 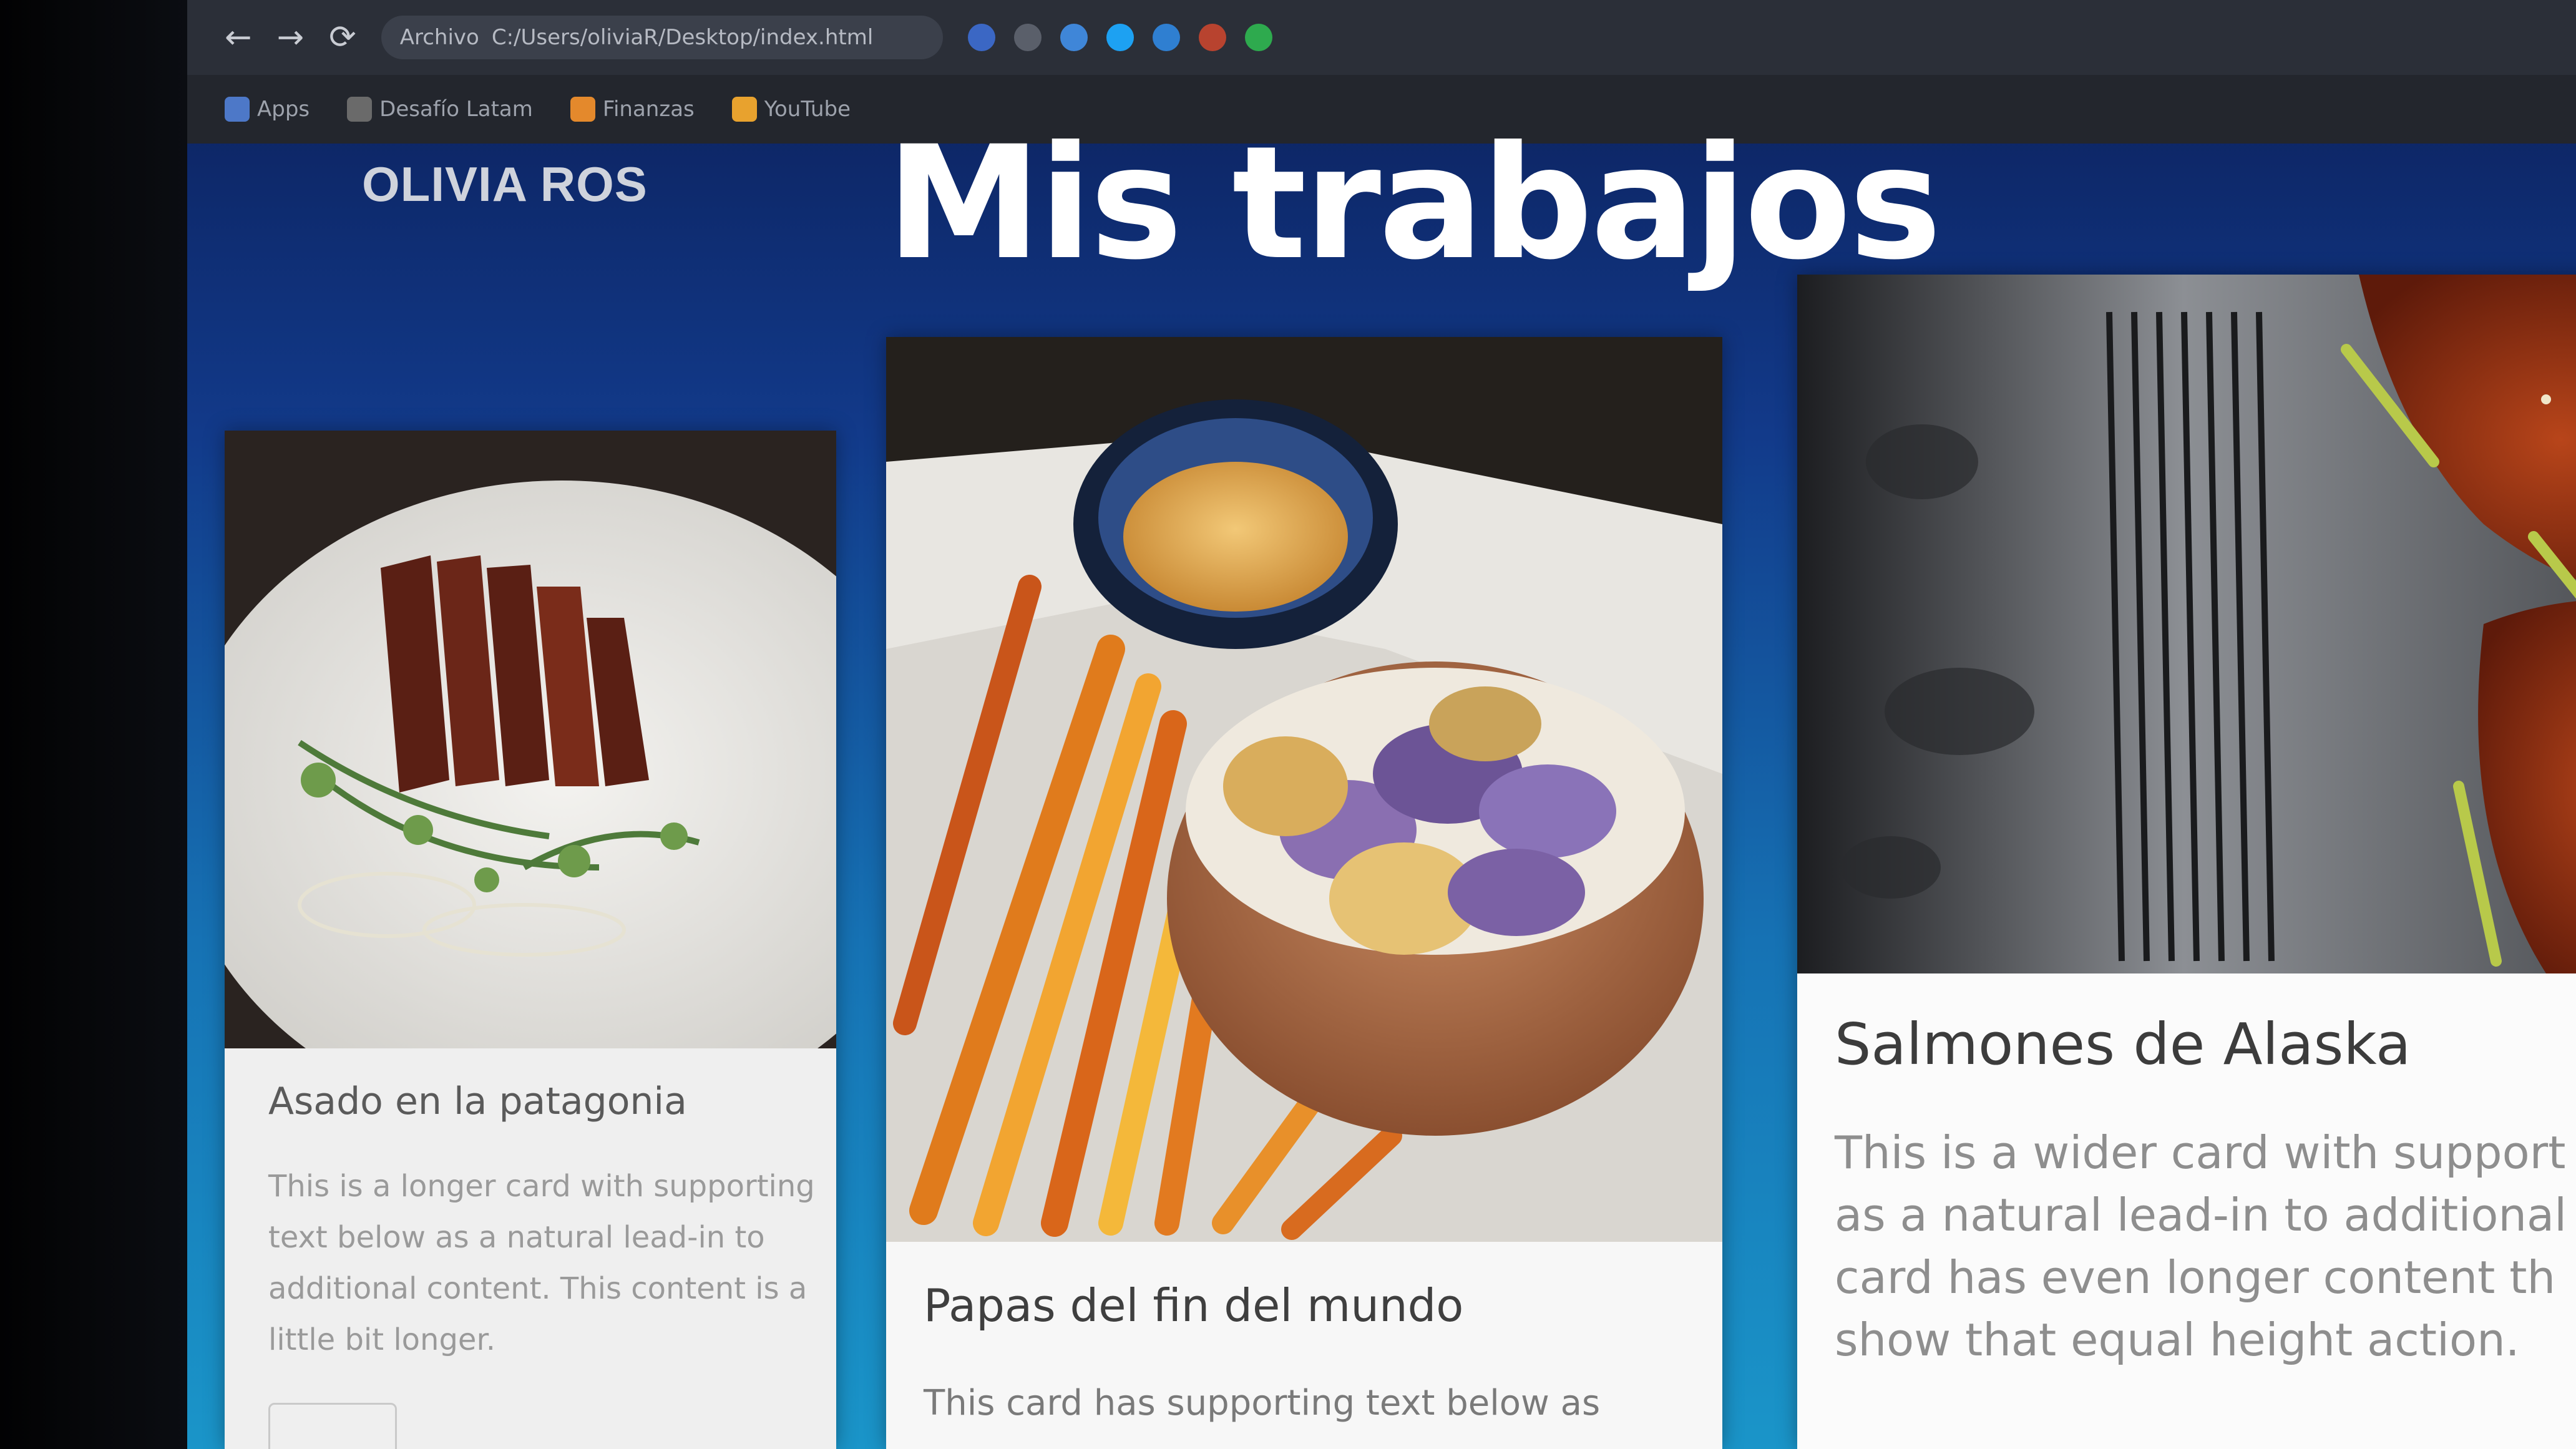 I want to click on card-text-line: card has even longer content th, so click(x=2195, y=1277).